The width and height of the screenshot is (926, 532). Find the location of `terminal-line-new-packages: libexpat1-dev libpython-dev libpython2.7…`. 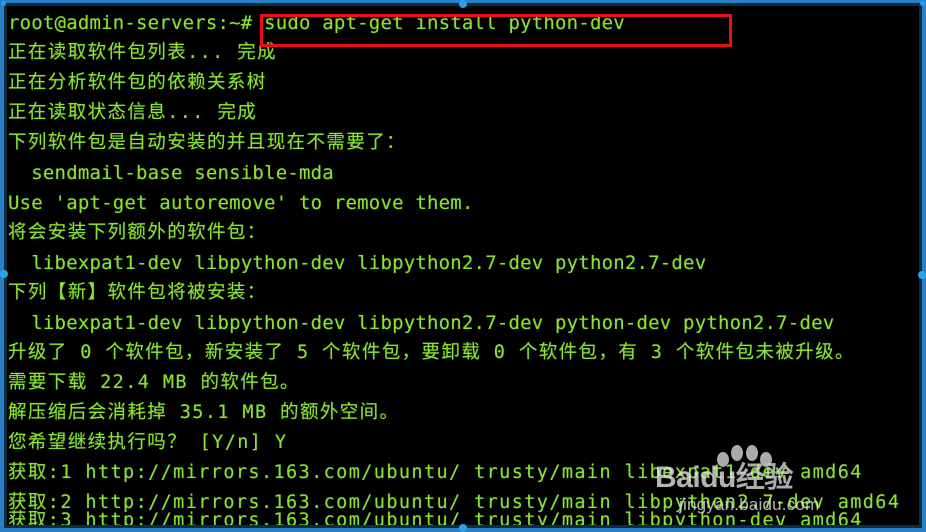

terminal-line-new-packages: libexpat1-dev libpython-dev libpython2.7… is located at coordinates (421, 323).